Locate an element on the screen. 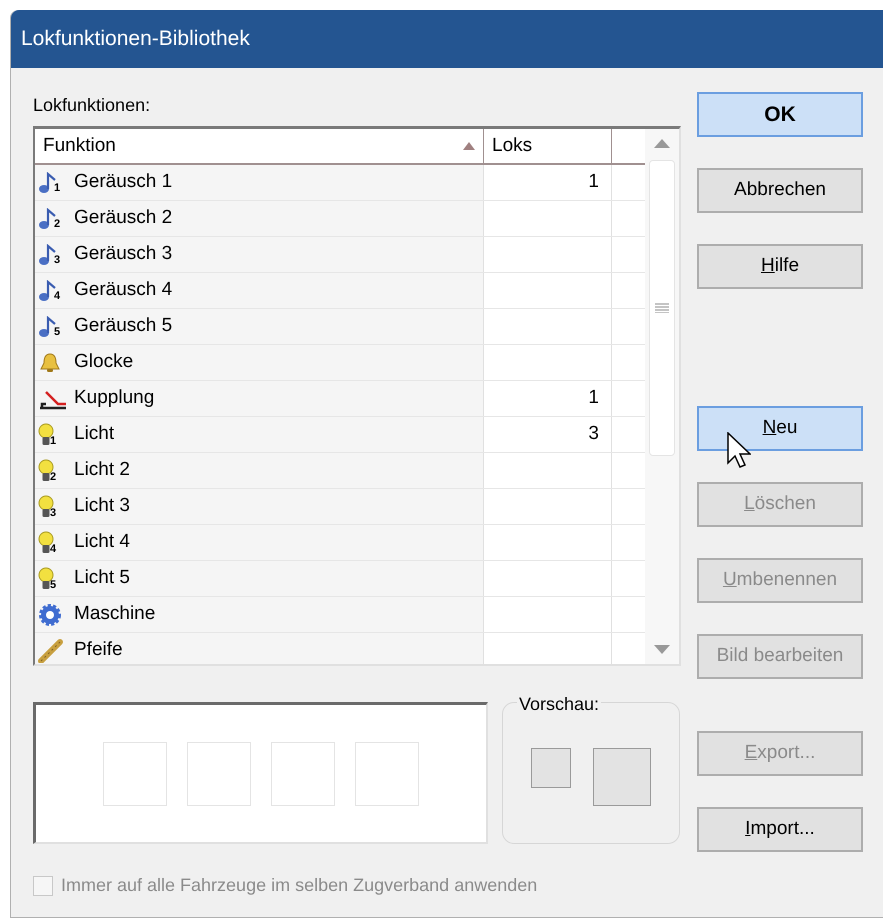 The width and height of the screenshot is (883, 920). function-name: Licht is located at coordinates (94, 434).